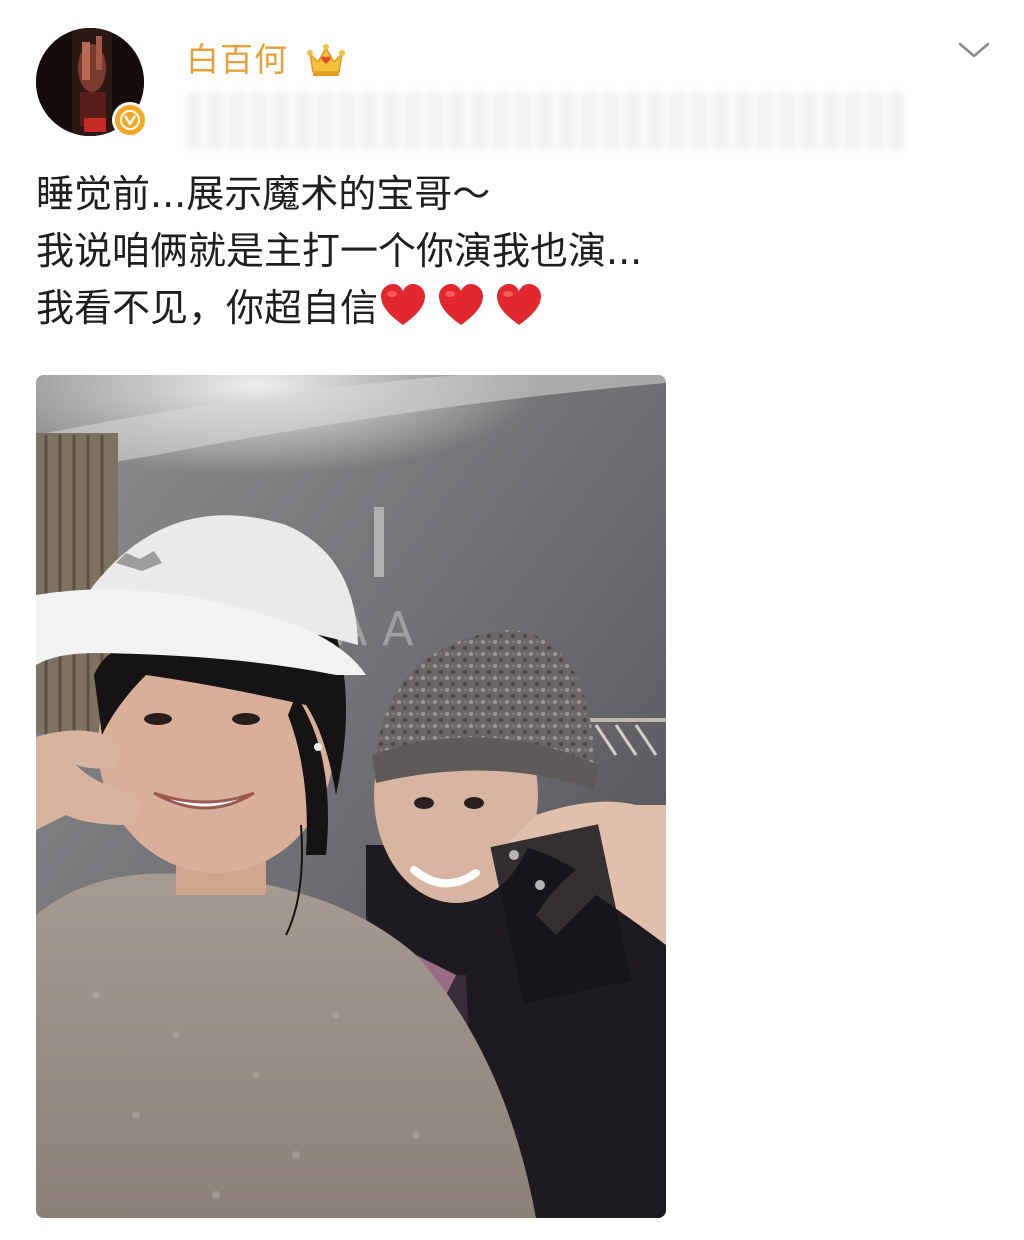 The height and width of the screenshot is (1240, 1024). I want to click on crown-icon, so click(326, 60).